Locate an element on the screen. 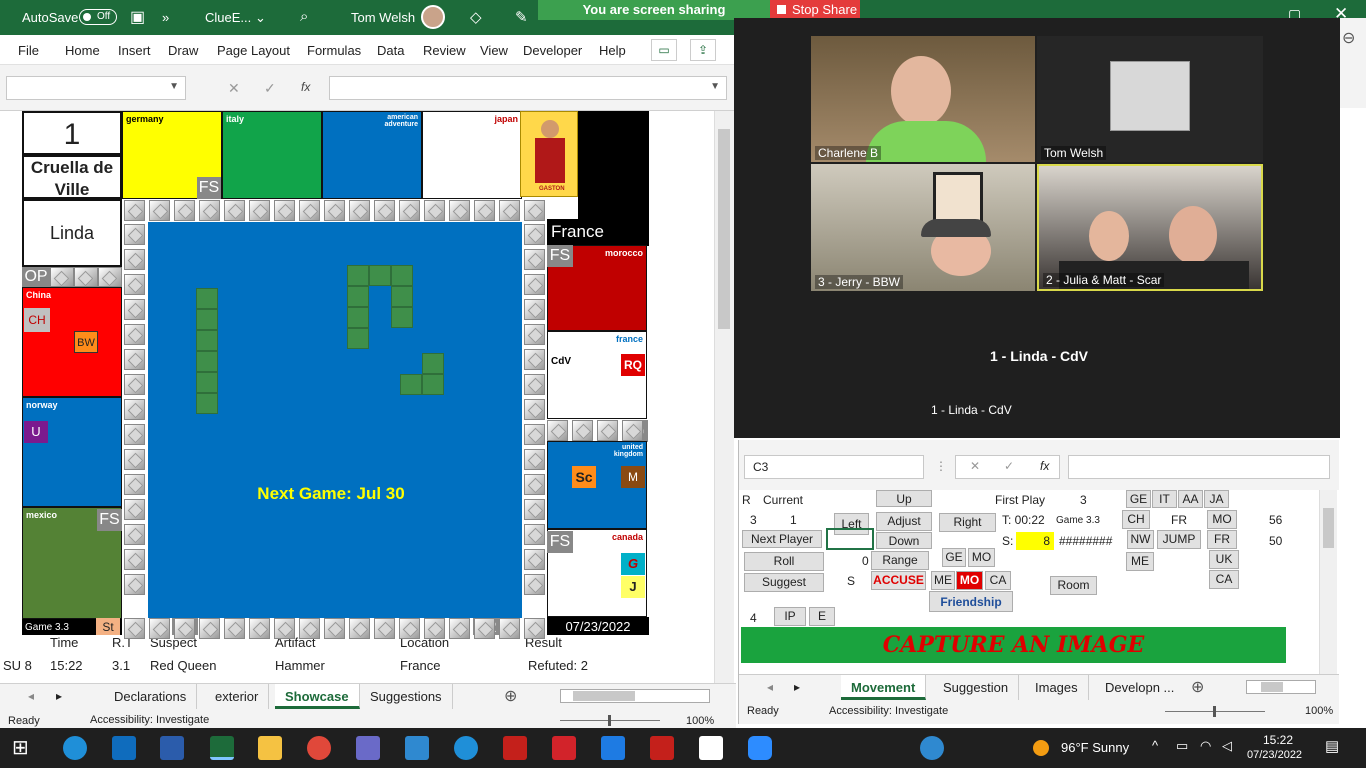 The image size is (1366, 768). zoom-level-2: 100% is located at coordinates (1319, 711).